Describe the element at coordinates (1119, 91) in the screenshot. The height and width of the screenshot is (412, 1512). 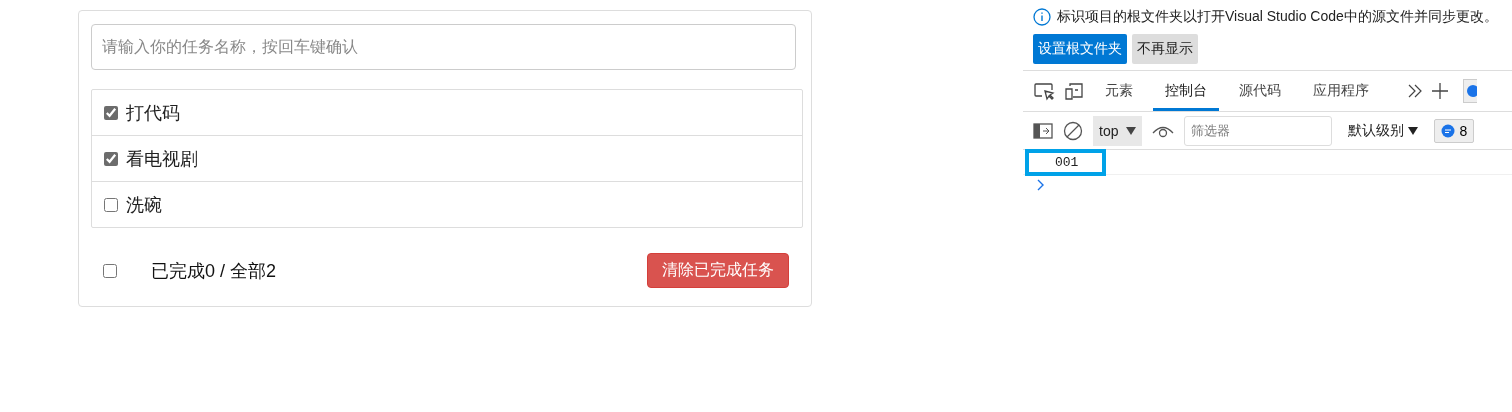
I see `devtools-tab: 元素` at that location.